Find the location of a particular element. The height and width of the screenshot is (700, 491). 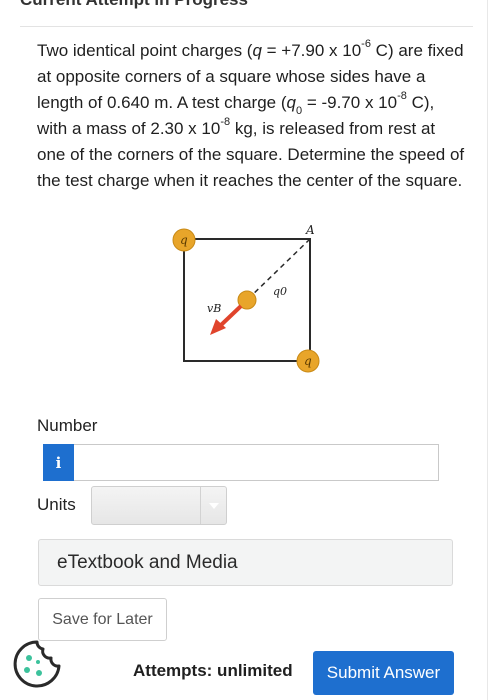

etextbook-media-button: eTextbook and Media is located at coordinates (245, 562).